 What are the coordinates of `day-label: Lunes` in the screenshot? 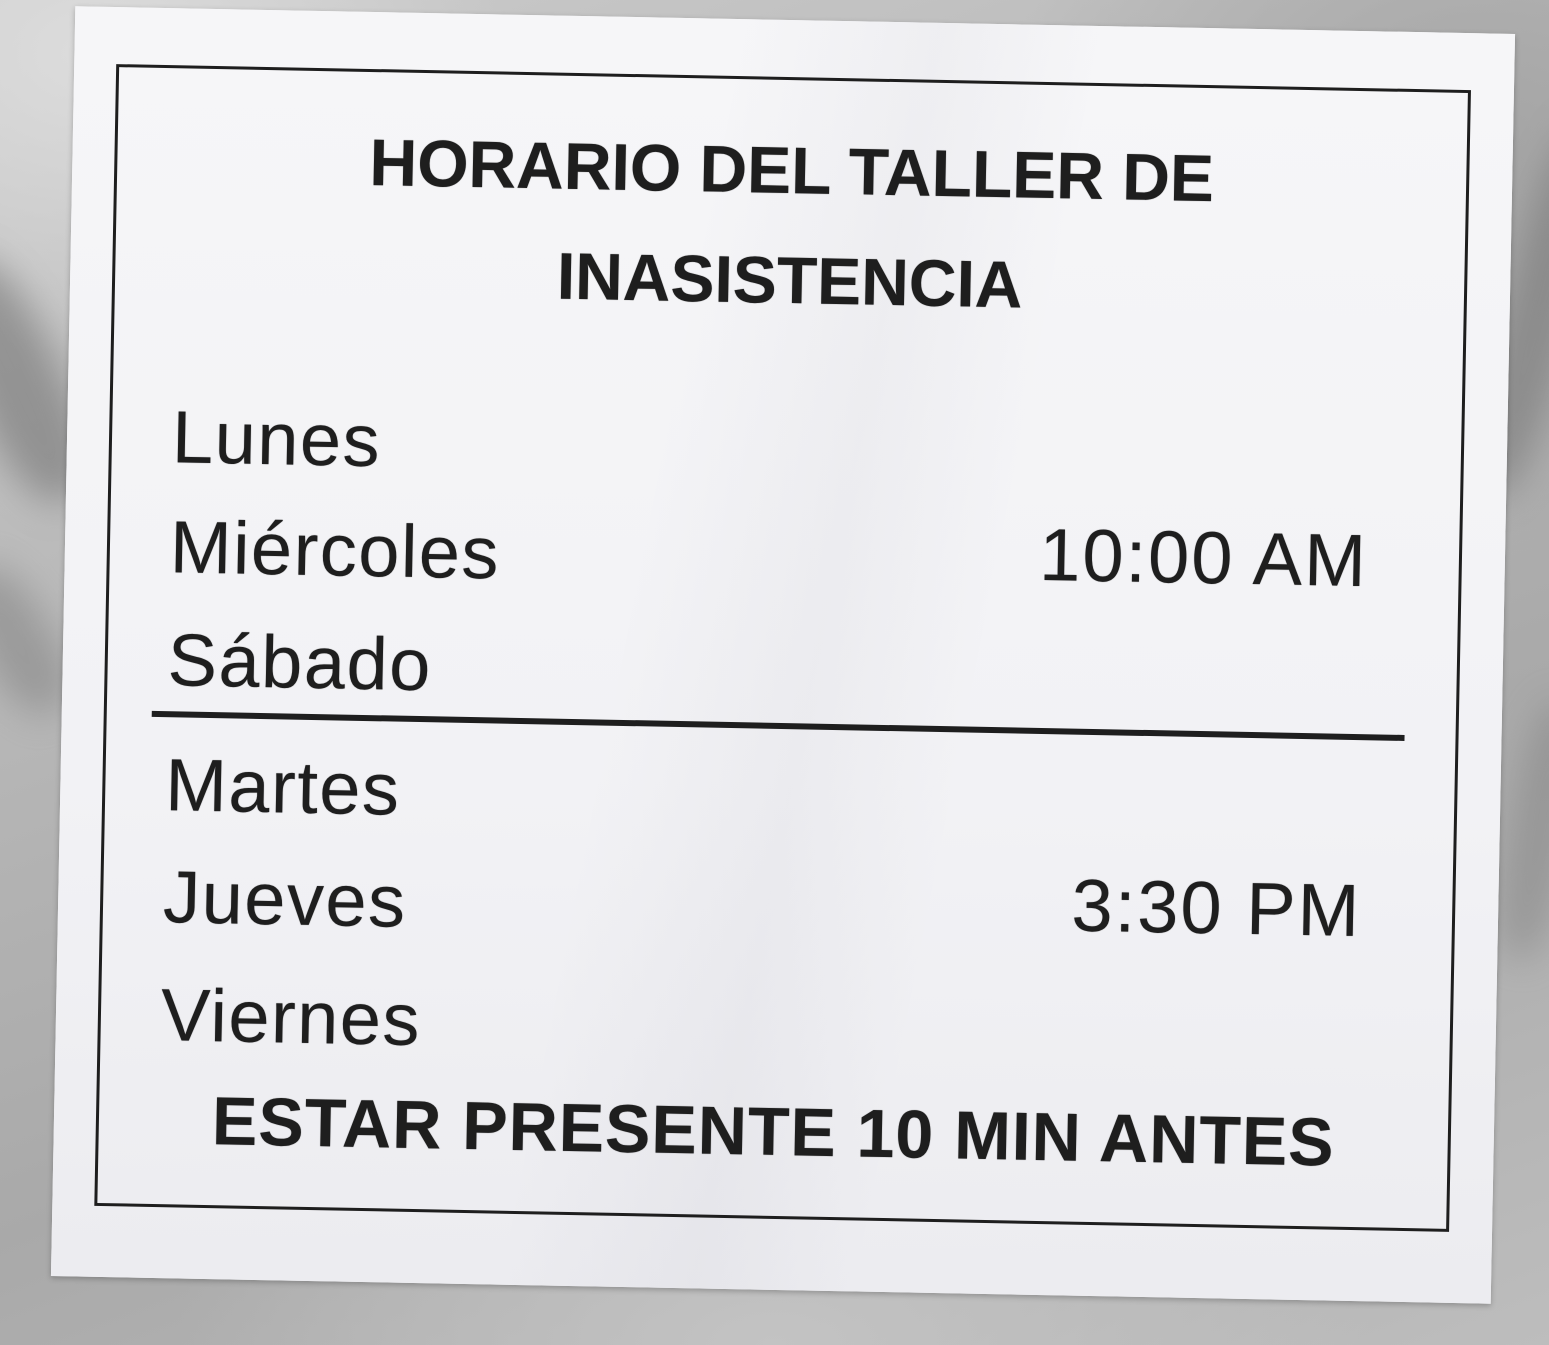 It's located at (276, 439).